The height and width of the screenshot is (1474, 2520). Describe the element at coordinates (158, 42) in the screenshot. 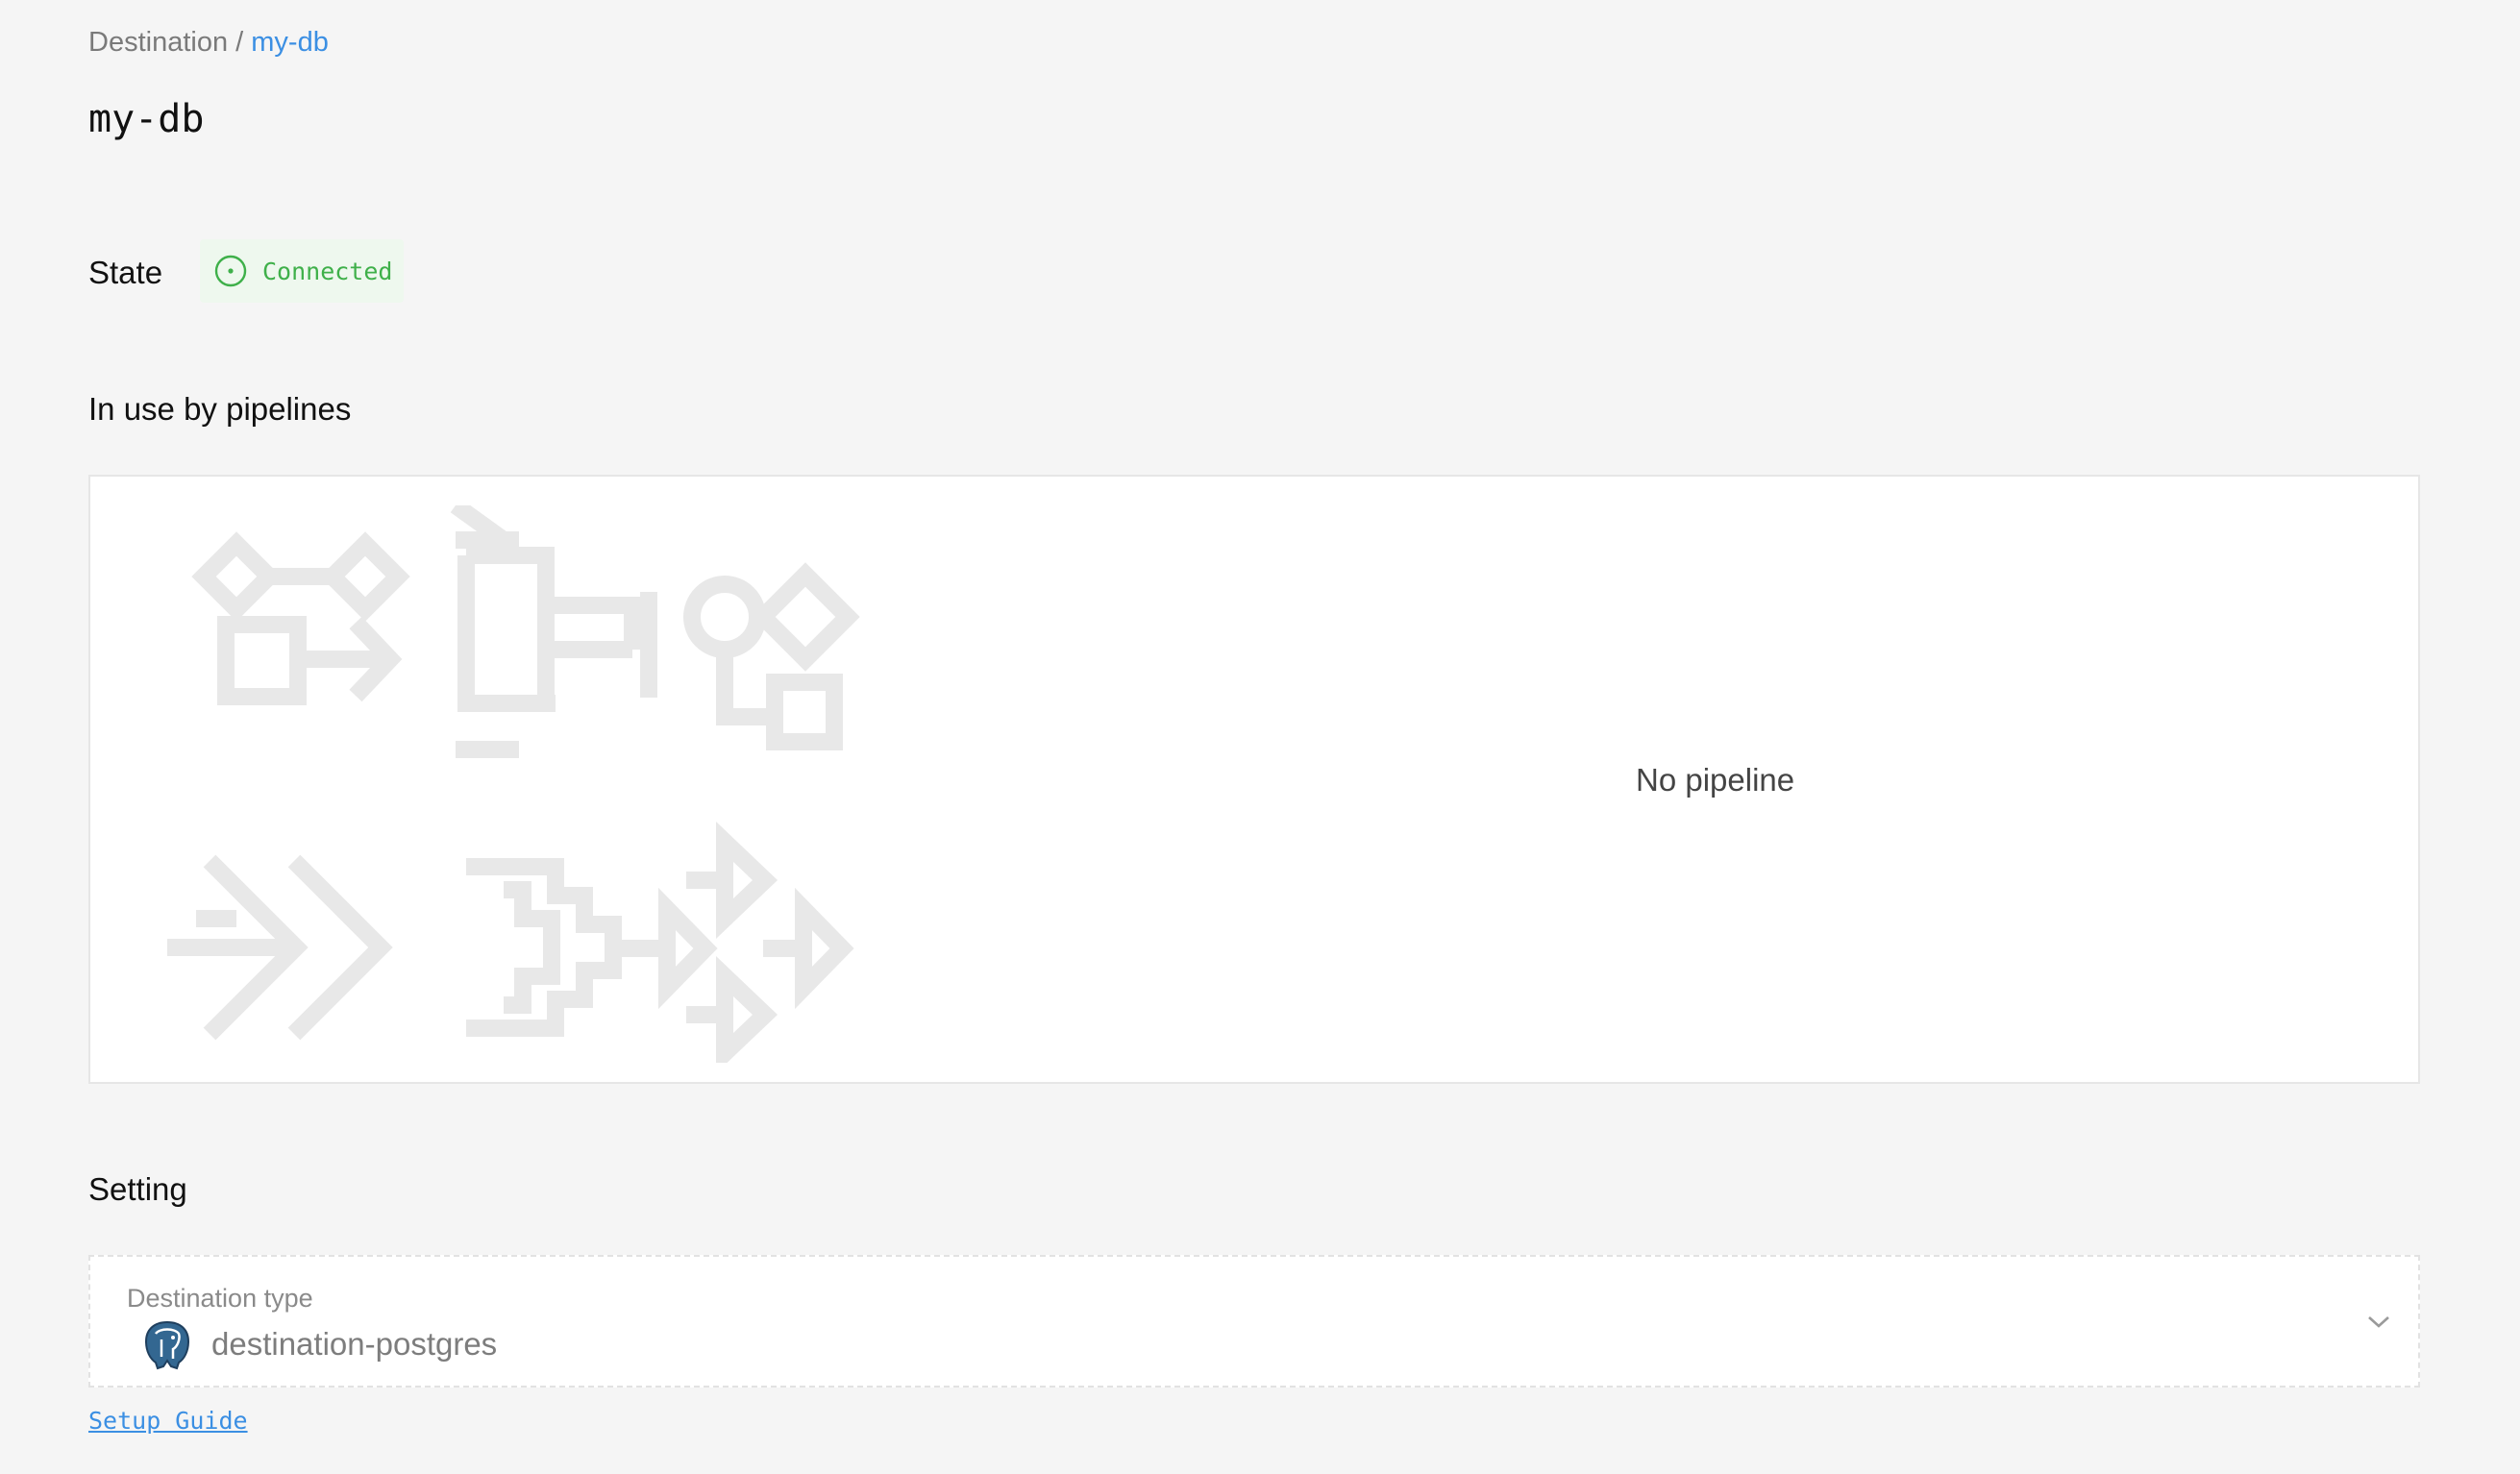

I see `breadcrumb-parent: Destination` at that location.